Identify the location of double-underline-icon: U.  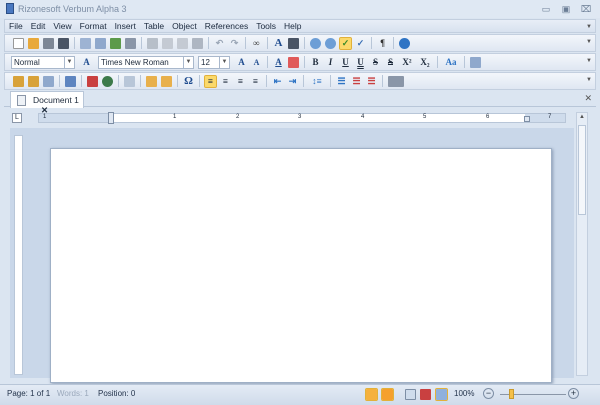
(360, 62).